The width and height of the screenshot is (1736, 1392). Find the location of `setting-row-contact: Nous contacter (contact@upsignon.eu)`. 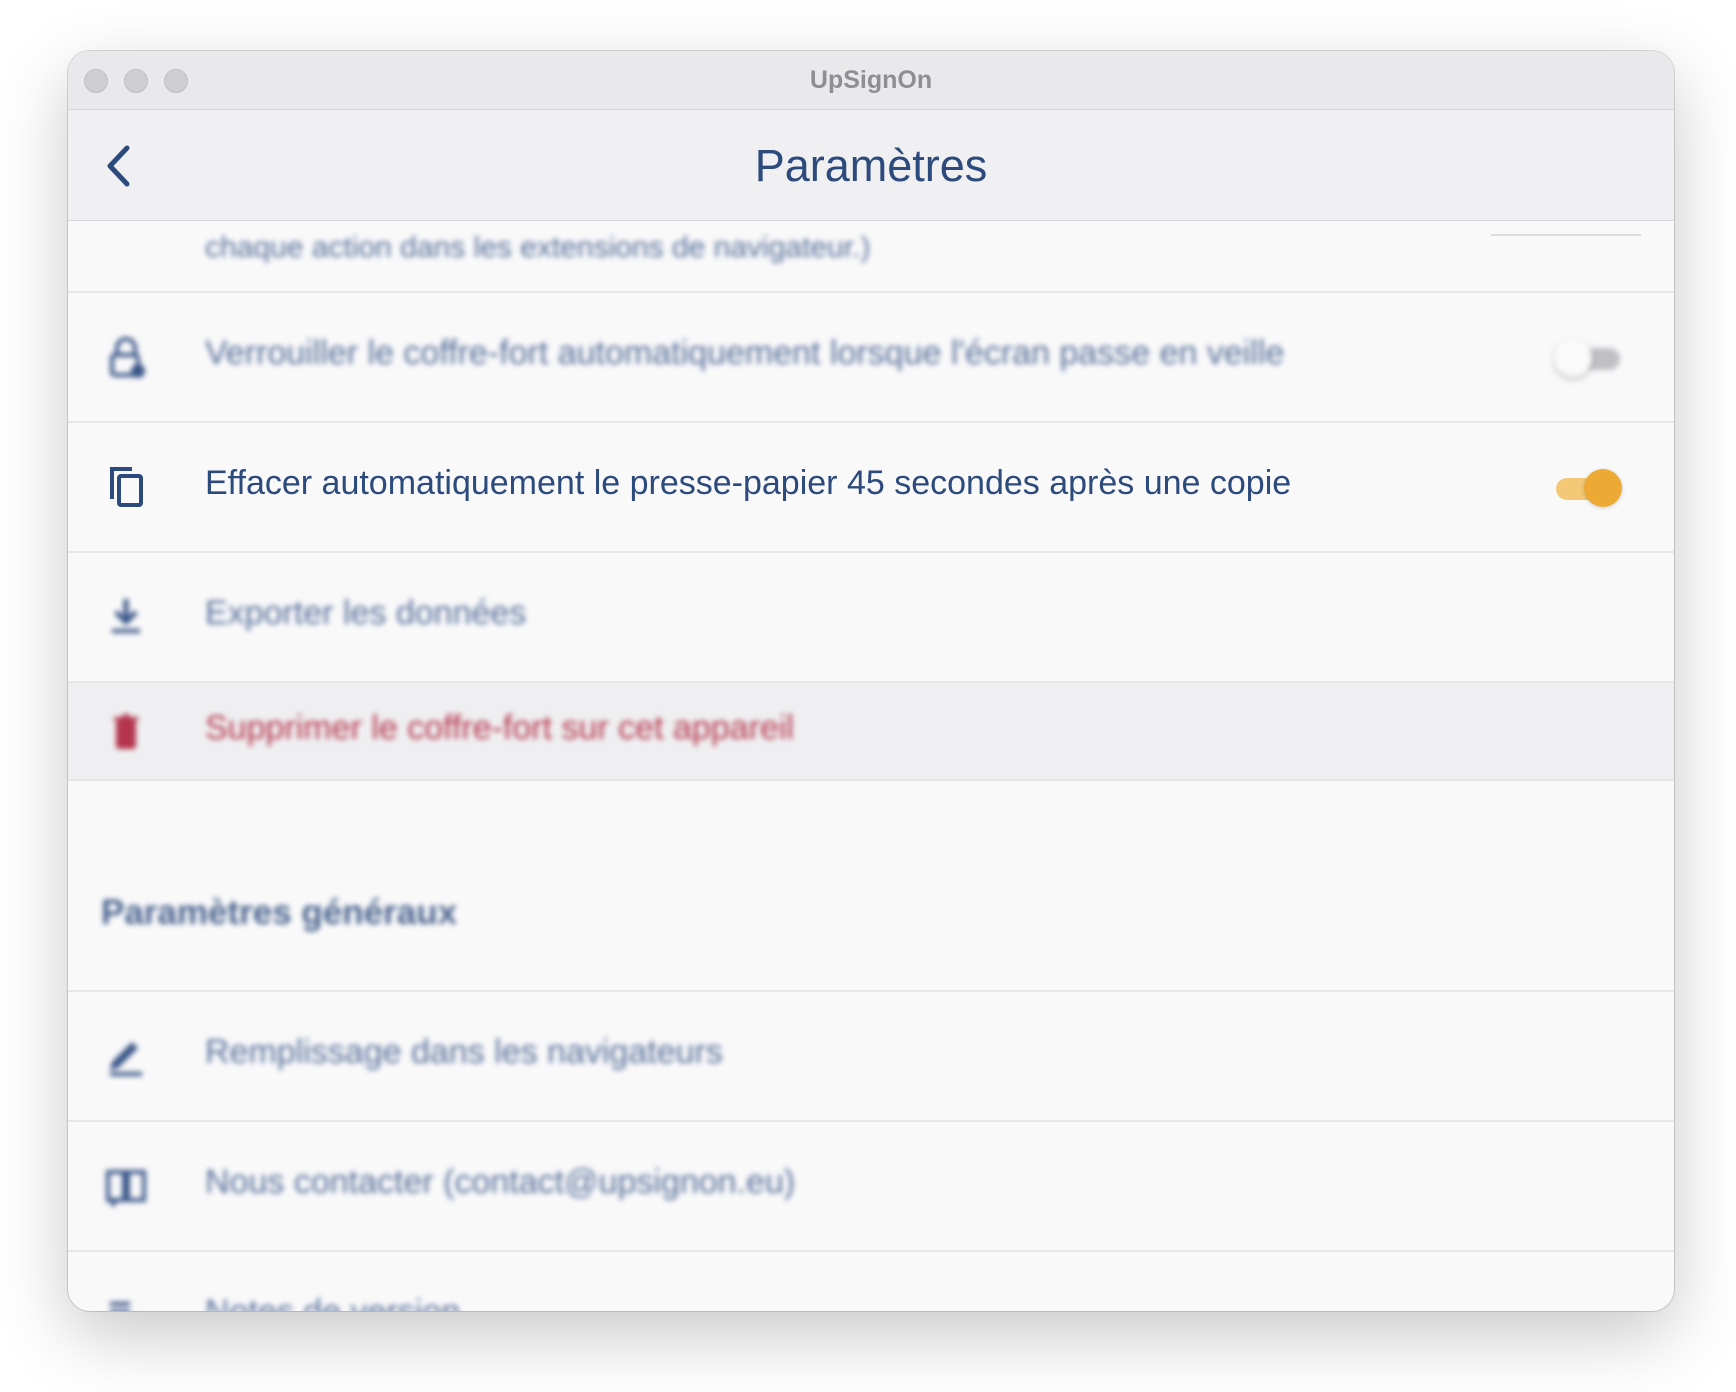

setting-row-contact: Nous contacter (contact@upsignon.eu) is located at coordinates (871, 1187).